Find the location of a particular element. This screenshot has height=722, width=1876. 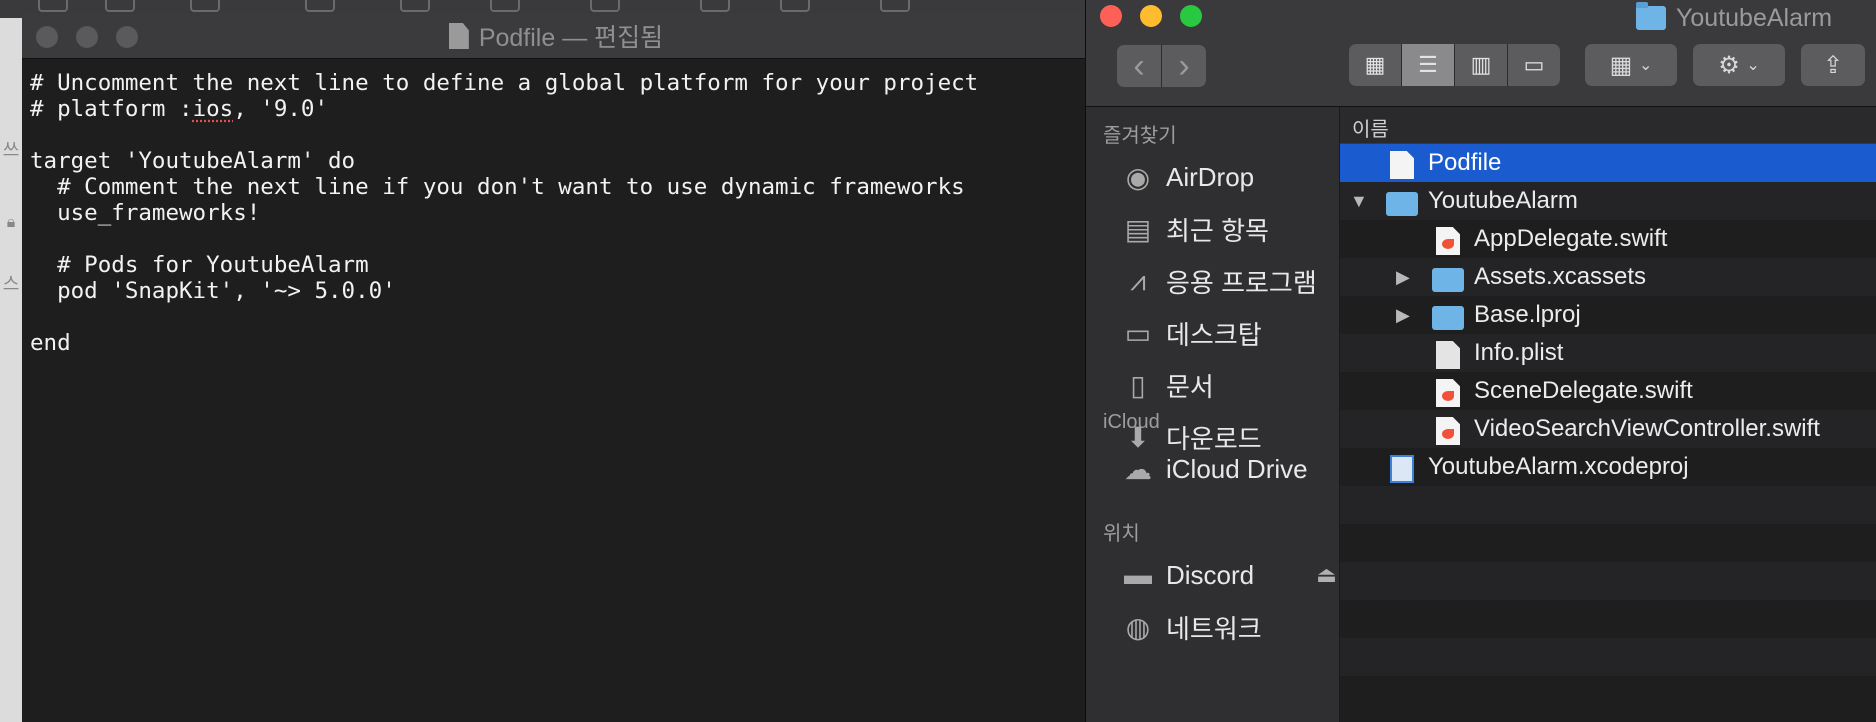

zoom-button is located at coordinates (1191, 16).